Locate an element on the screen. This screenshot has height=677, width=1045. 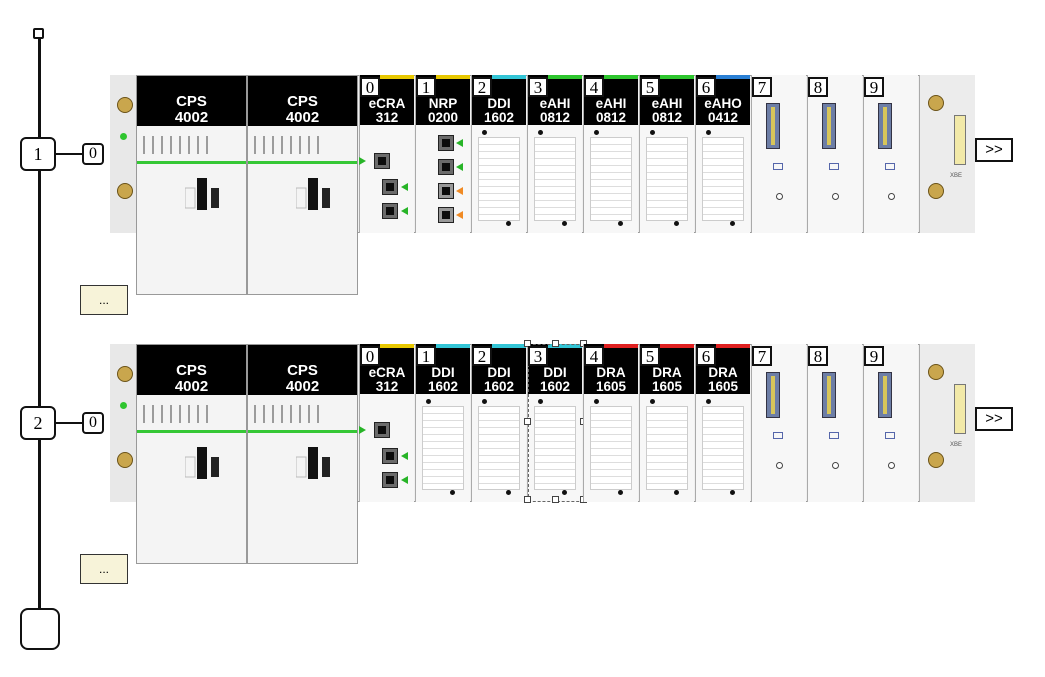
rack-slot-1: 1 NRP 0200 is located at coordinates (442, 154).